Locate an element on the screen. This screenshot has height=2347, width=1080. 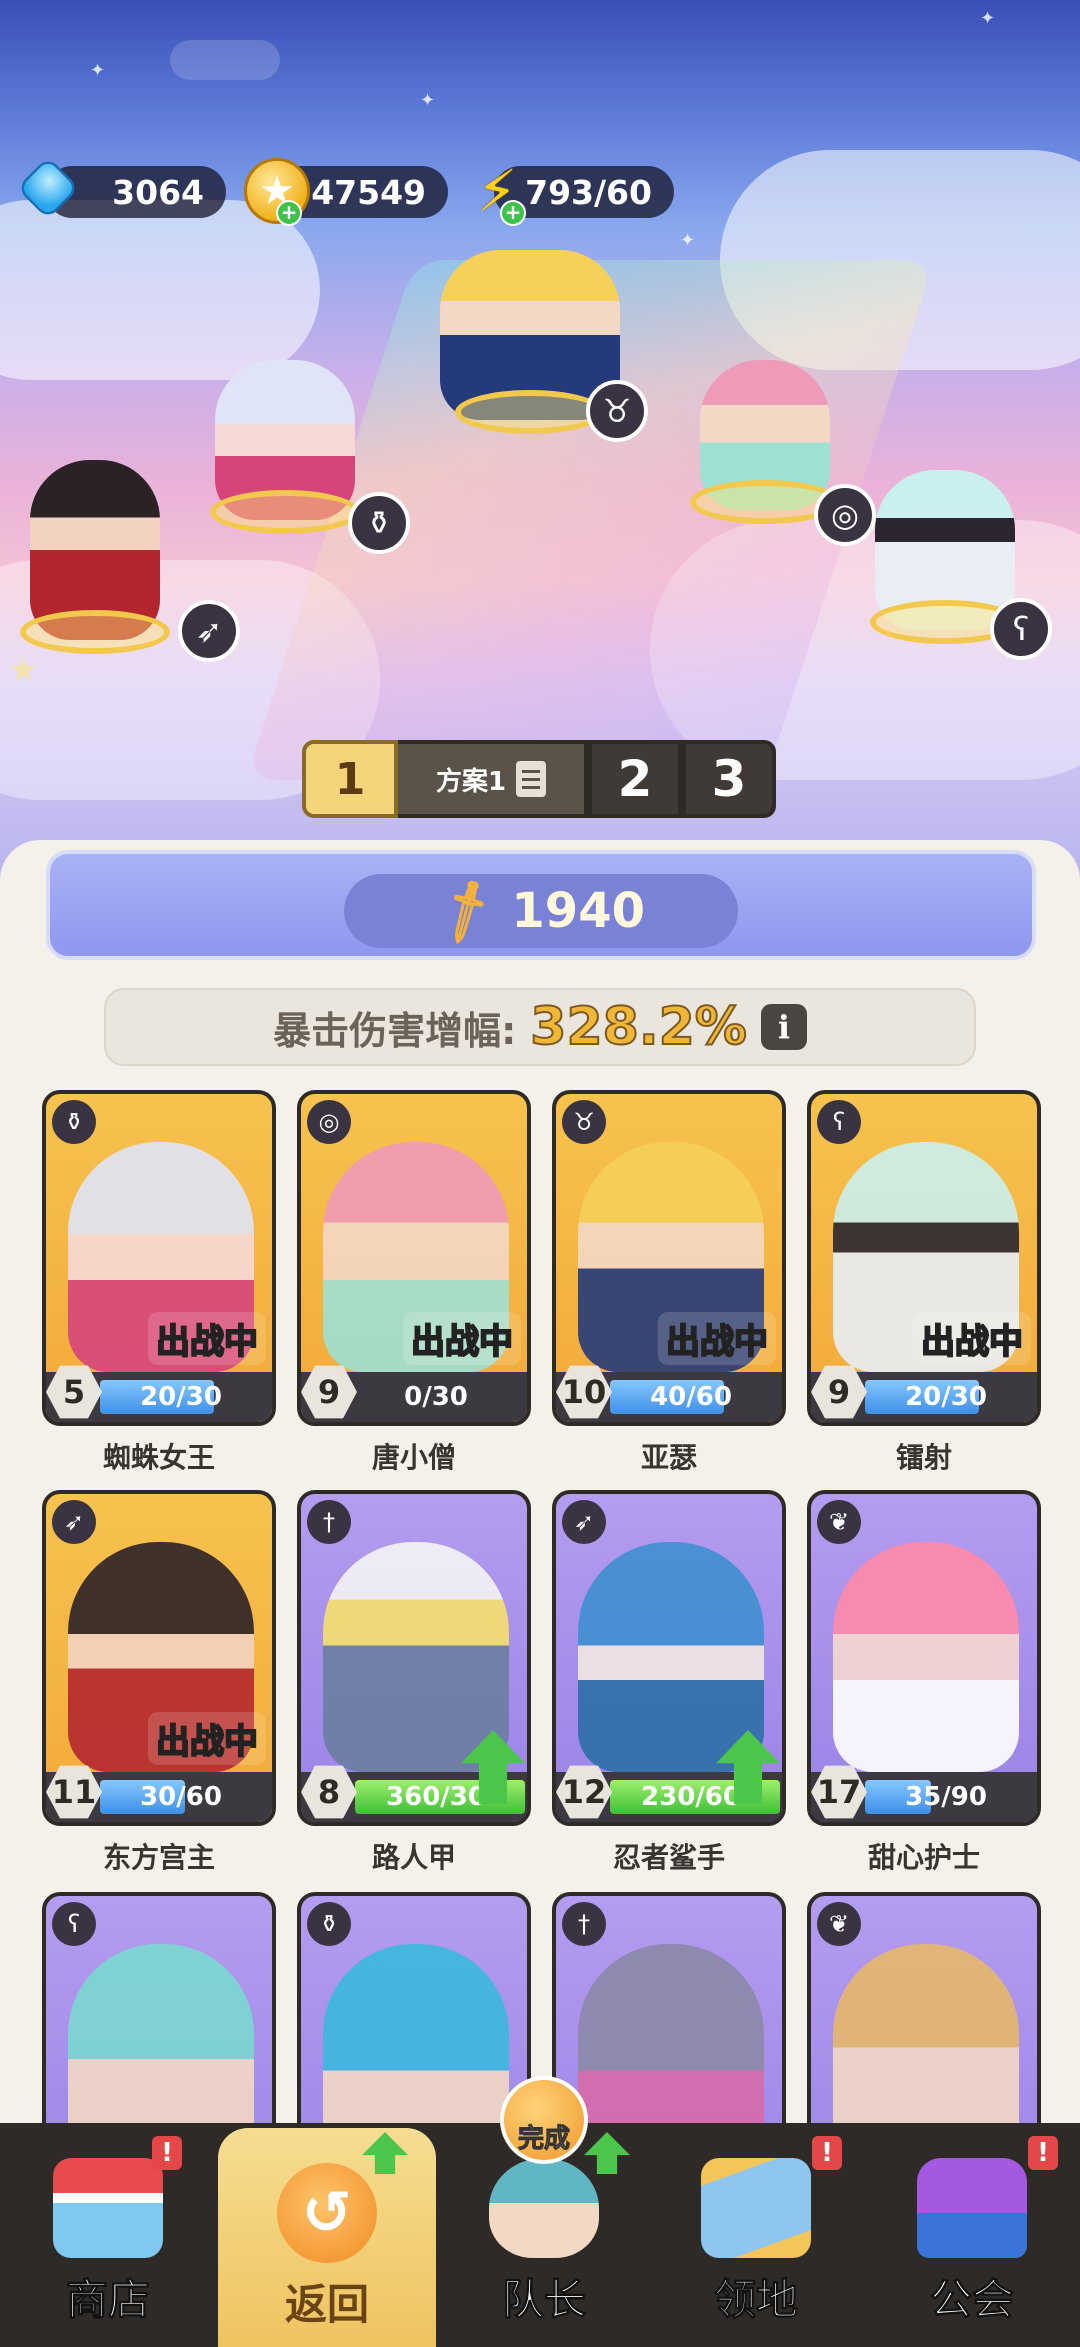
shard-count: 30/60 is located at coordinates (181, 1797).